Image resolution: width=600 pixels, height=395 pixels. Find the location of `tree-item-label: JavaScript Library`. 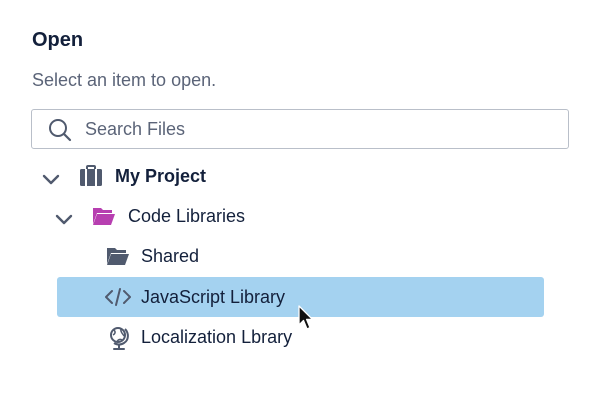

tree-item-label: JavaScript Library is located at coordinates (213, 297).